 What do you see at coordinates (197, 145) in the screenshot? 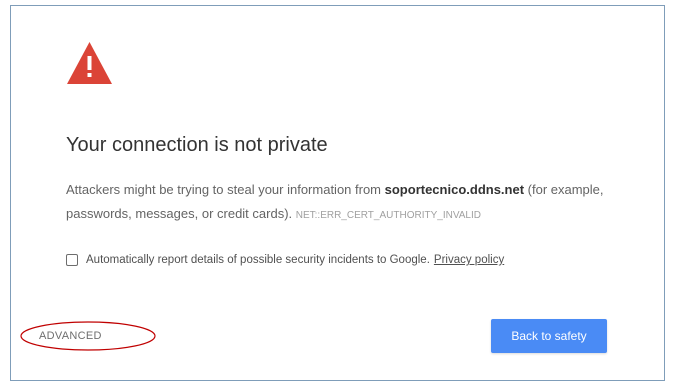
I see `page-title: Your connection is not private` at bounding box center [197, 145].